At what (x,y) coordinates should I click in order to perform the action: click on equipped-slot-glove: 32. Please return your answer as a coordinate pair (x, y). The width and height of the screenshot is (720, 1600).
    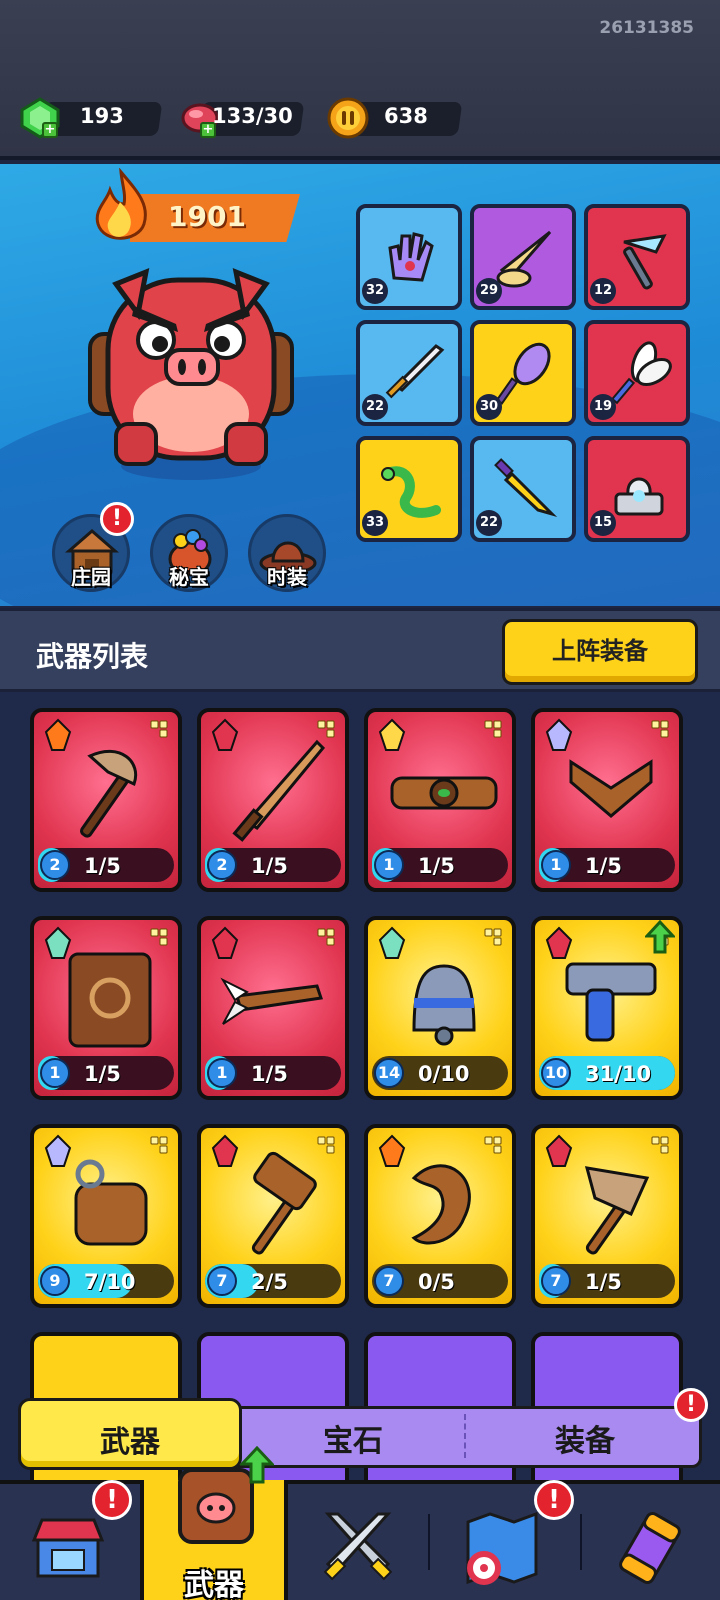
    Looking at the image, I should click on (409, 257).